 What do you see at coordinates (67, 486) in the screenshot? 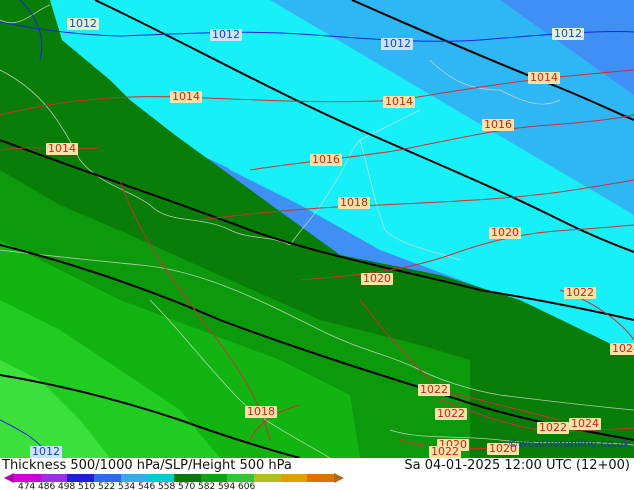
I see `scale-value: 498` at bounding box center [67, 486].